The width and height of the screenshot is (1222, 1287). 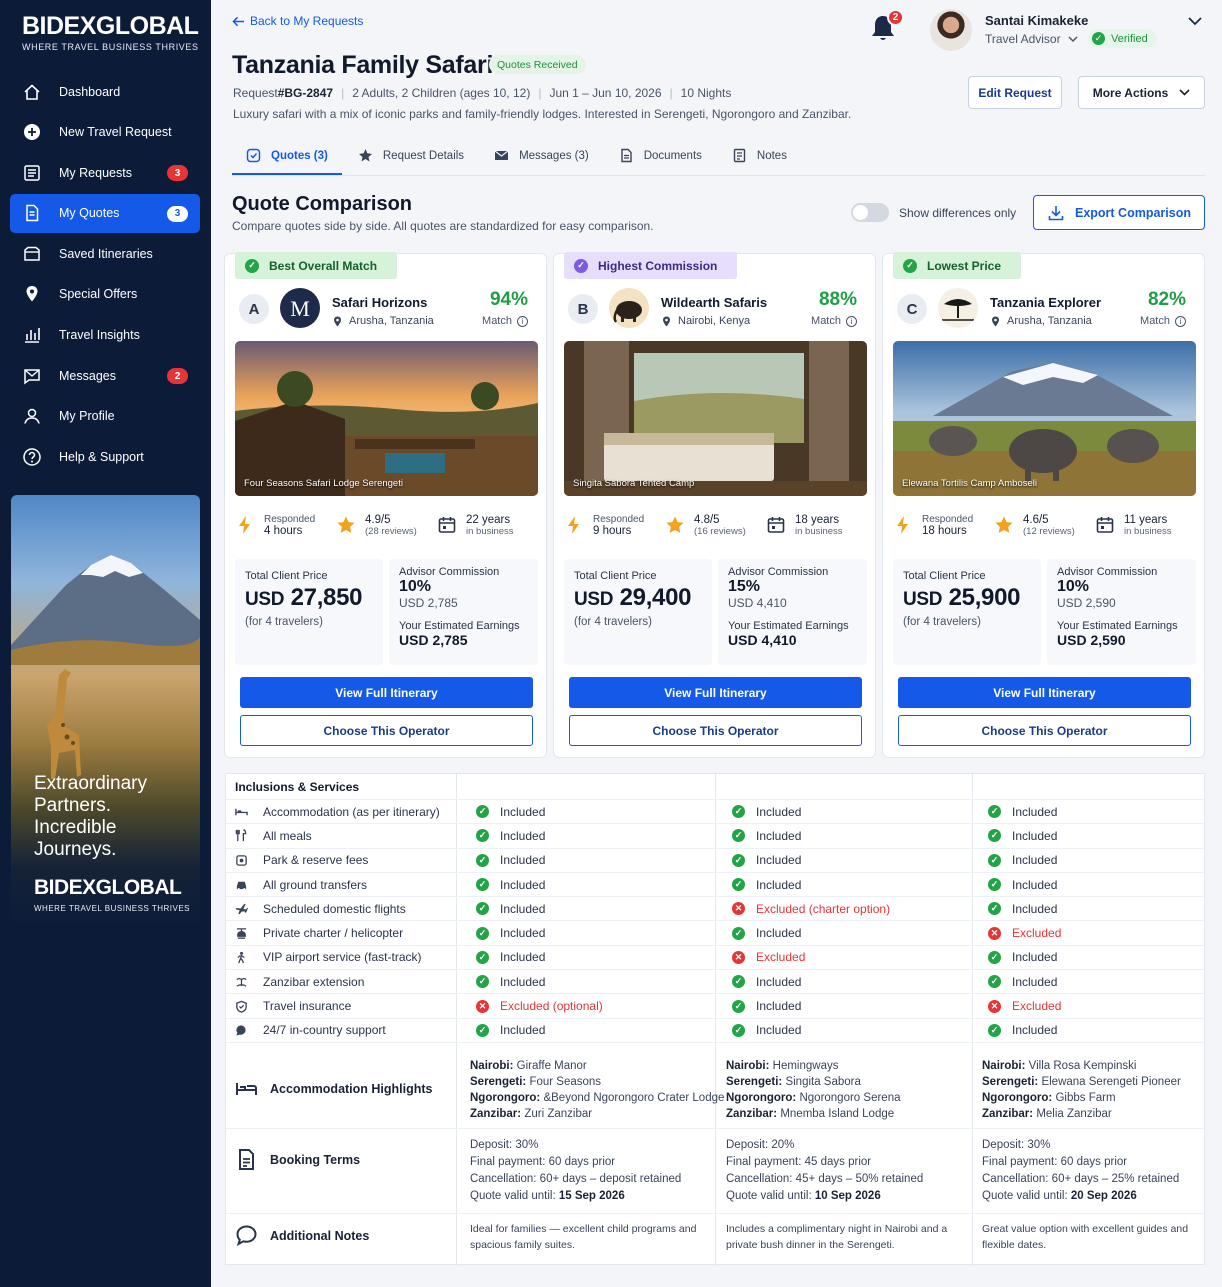 What do you see at coordinates (591, 1196) in the screenshot?
I see `valid-date: 15 Sep 2026` at bounding box center [591, 1196].